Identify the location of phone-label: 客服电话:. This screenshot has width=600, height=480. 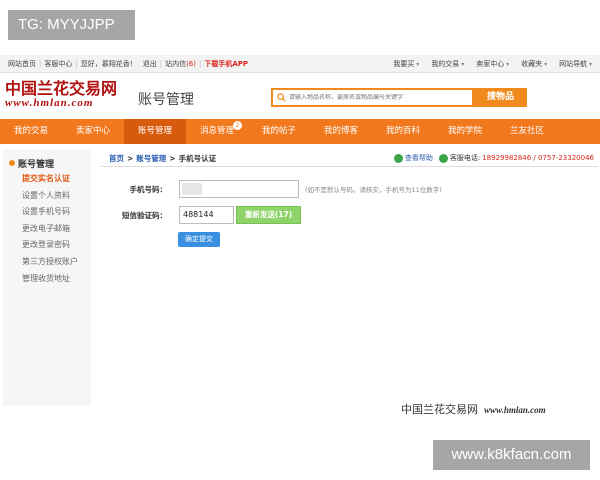
(465, 158).